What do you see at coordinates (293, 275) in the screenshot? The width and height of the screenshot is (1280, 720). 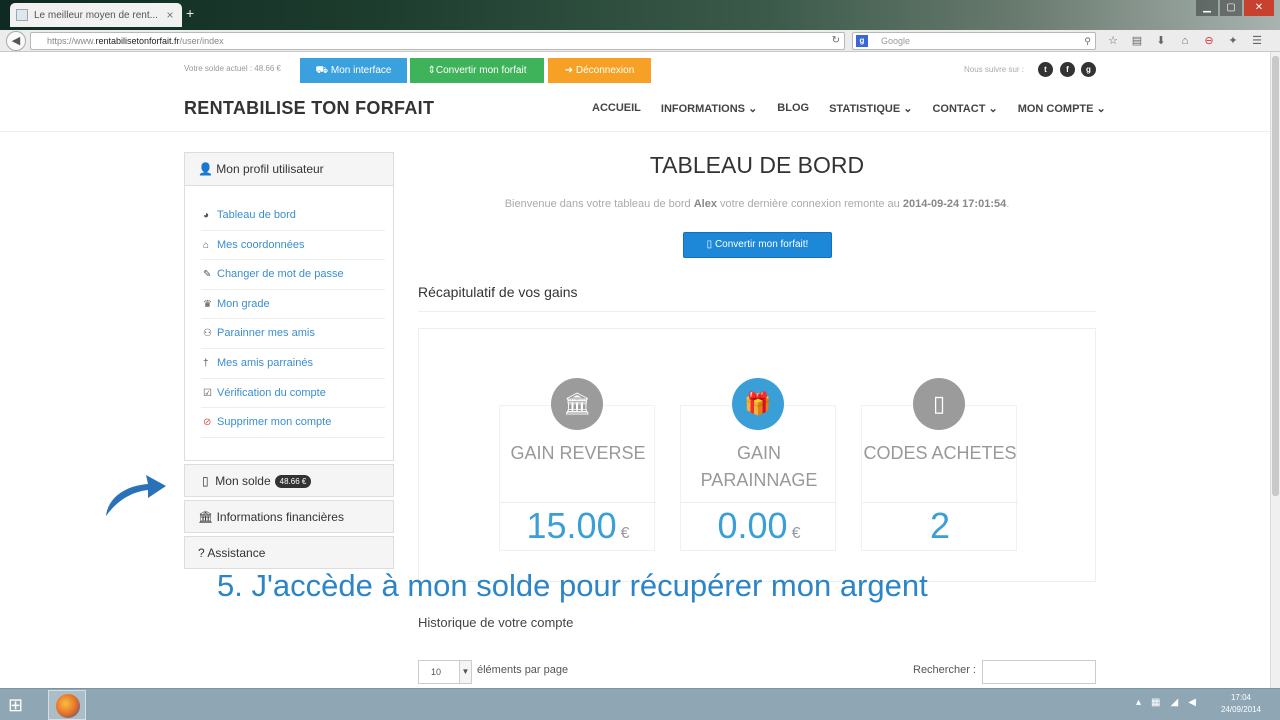 I see `sidebar-item-password: ✎ Changer de mot de passe` at bounding box center [293, 275].